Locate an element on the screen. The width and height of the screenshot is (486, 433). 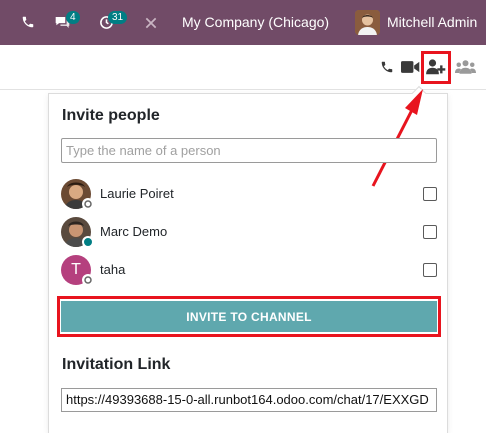
person-name: Marc Demo is located at coordinates (134, 231).